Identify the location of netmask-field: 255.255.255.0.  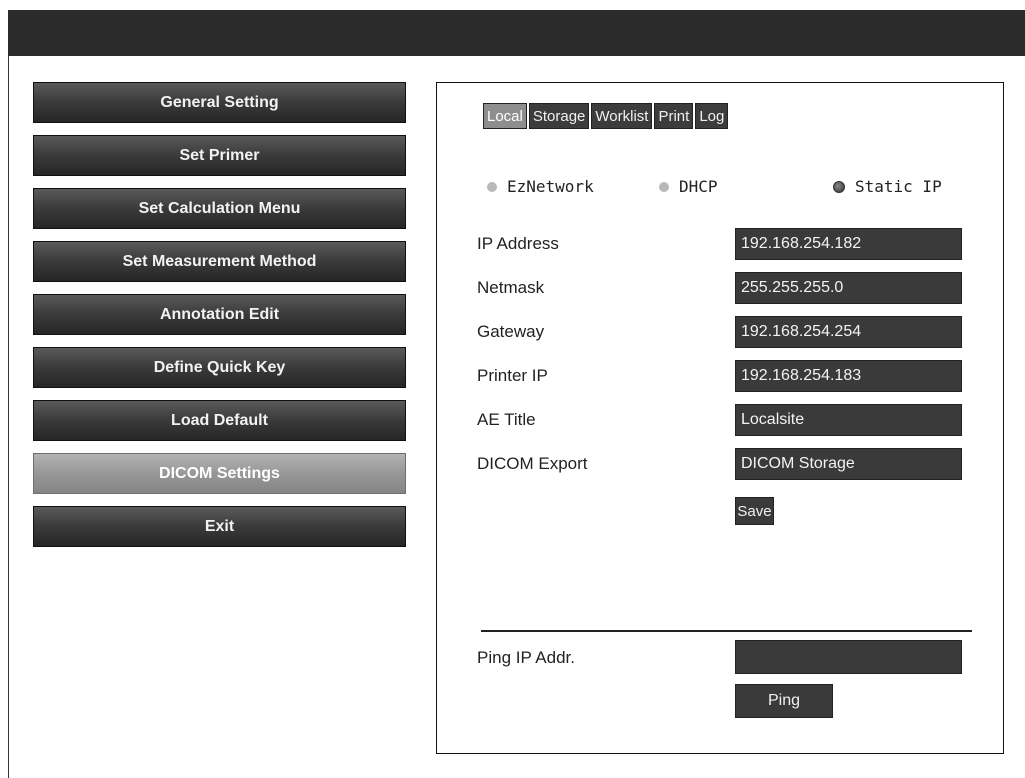
(848, 288).